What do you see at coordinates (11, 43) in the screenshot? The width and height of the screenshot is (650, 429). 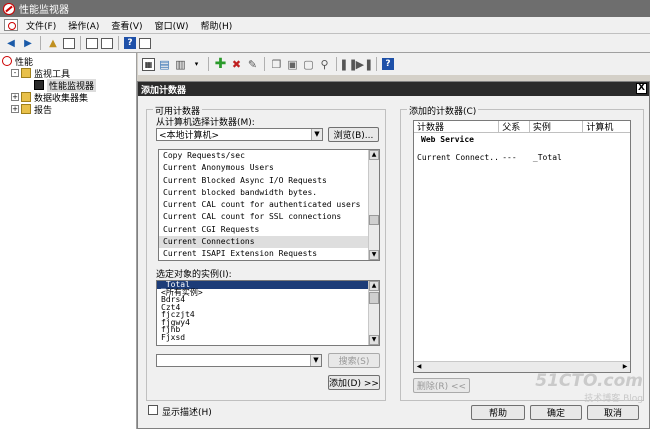 I see `back-arrow-icon: ◀` at bounding box center [11, 43].